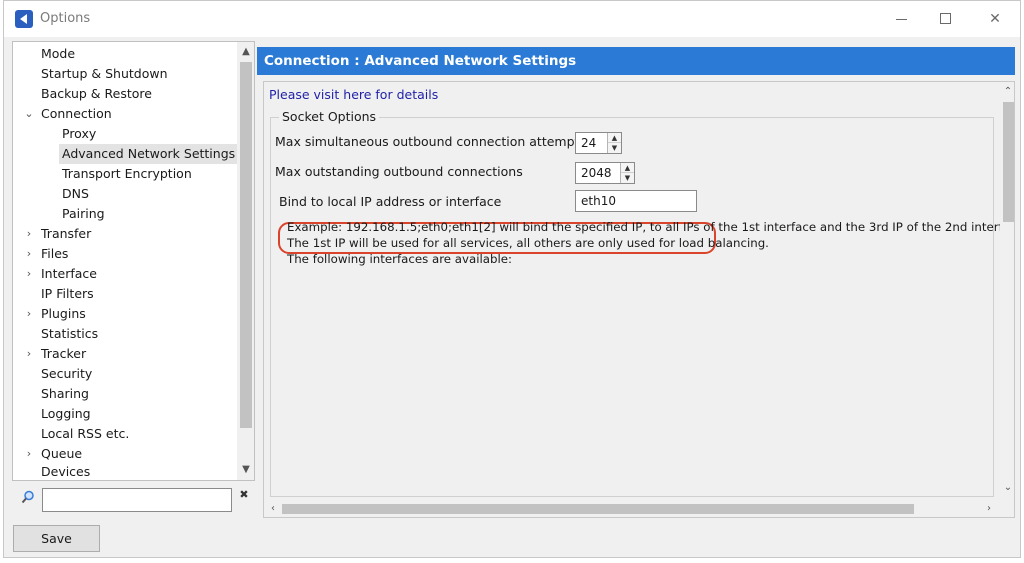  Describe the element at coordinates (399, 171) in the screenshot. I see `max-outstanding-label: Max outstanding outbound connections` at that location.